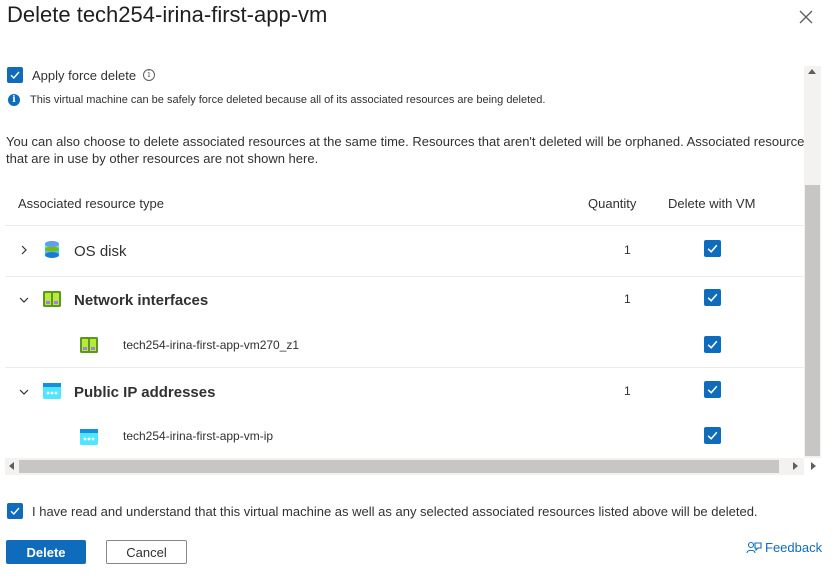  What do you see at coordinates (146, 552) in the screenshot?
I see `cancel-button: Cancel` at bounding box center [146, 552].